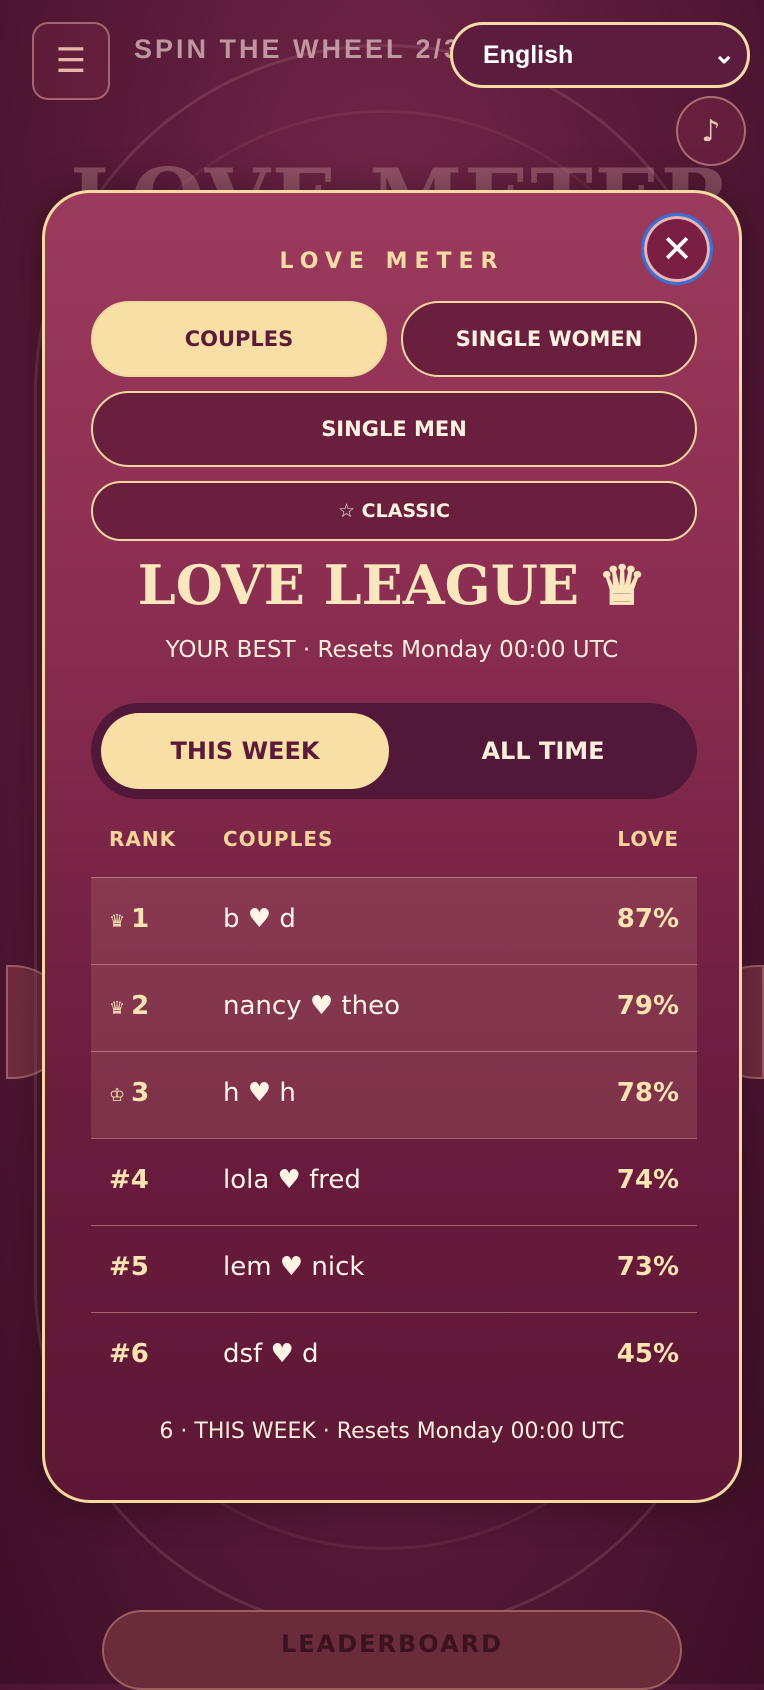  What do you see at coordinates (647, 1354) in the screenshot?
I see `love-score: 45%` at bounding box center [647, 1354].